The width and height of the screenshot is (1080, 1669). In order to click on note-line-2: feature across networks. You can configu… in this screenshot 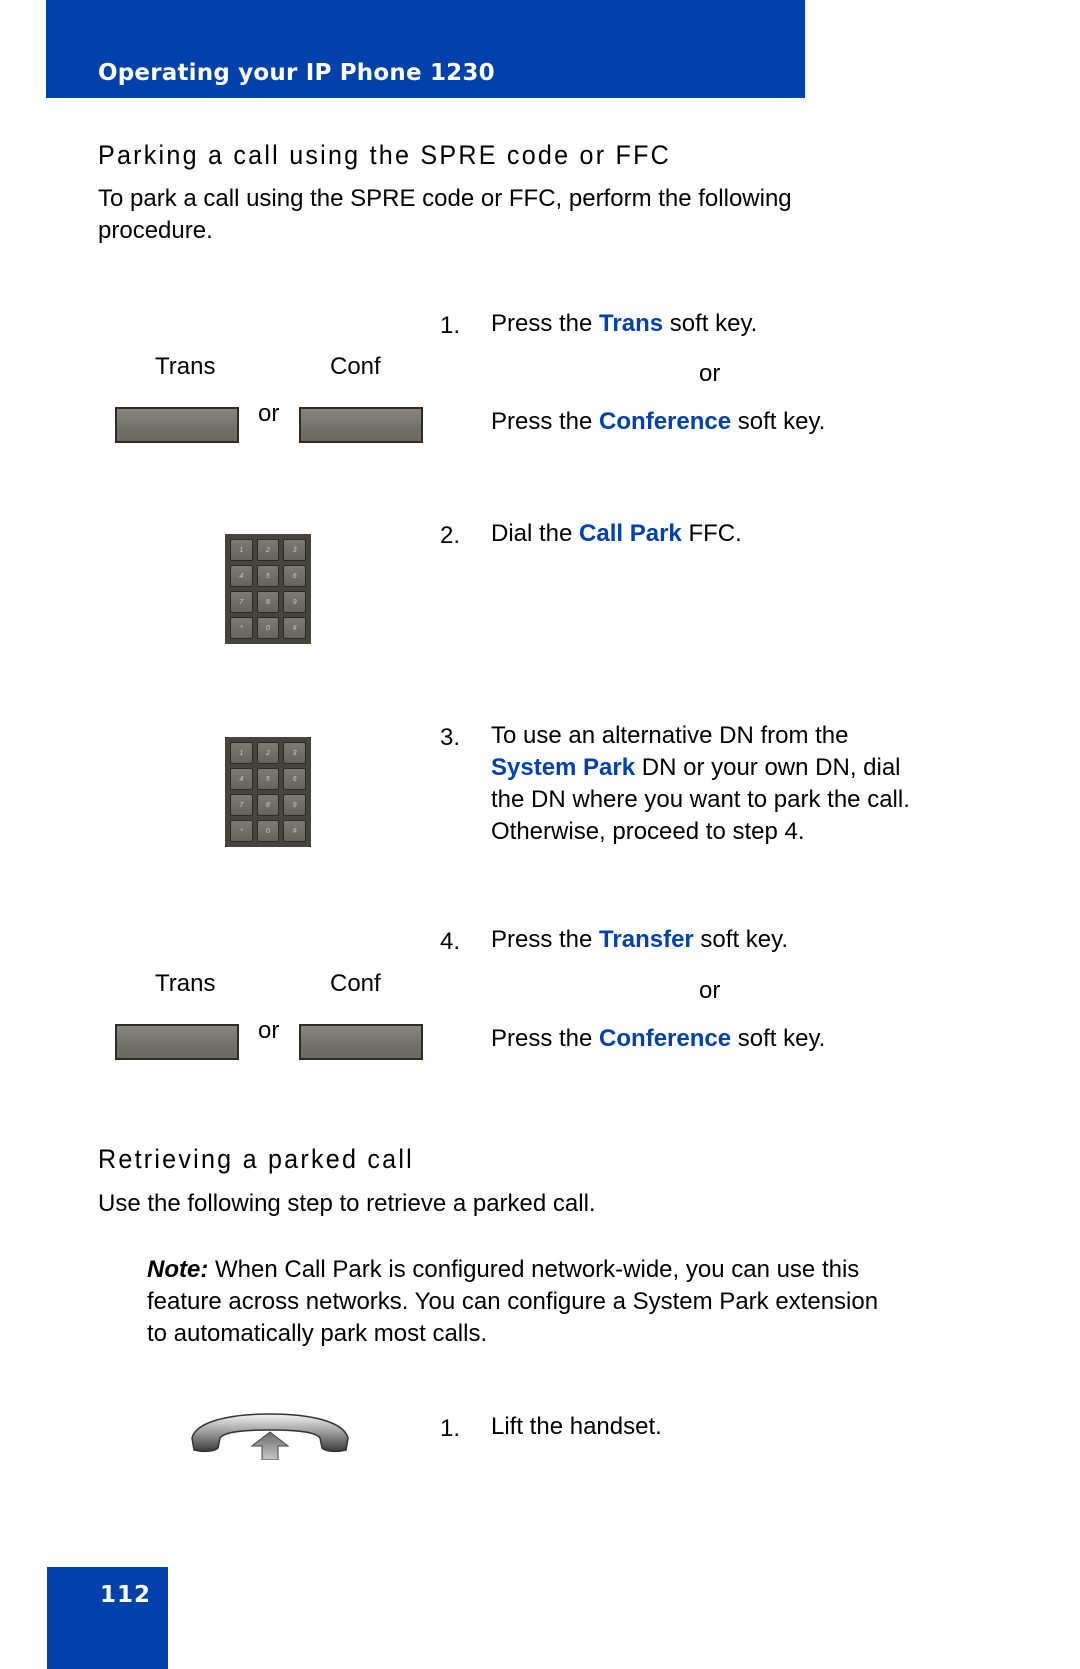, I will do `click(513, 1301)`.